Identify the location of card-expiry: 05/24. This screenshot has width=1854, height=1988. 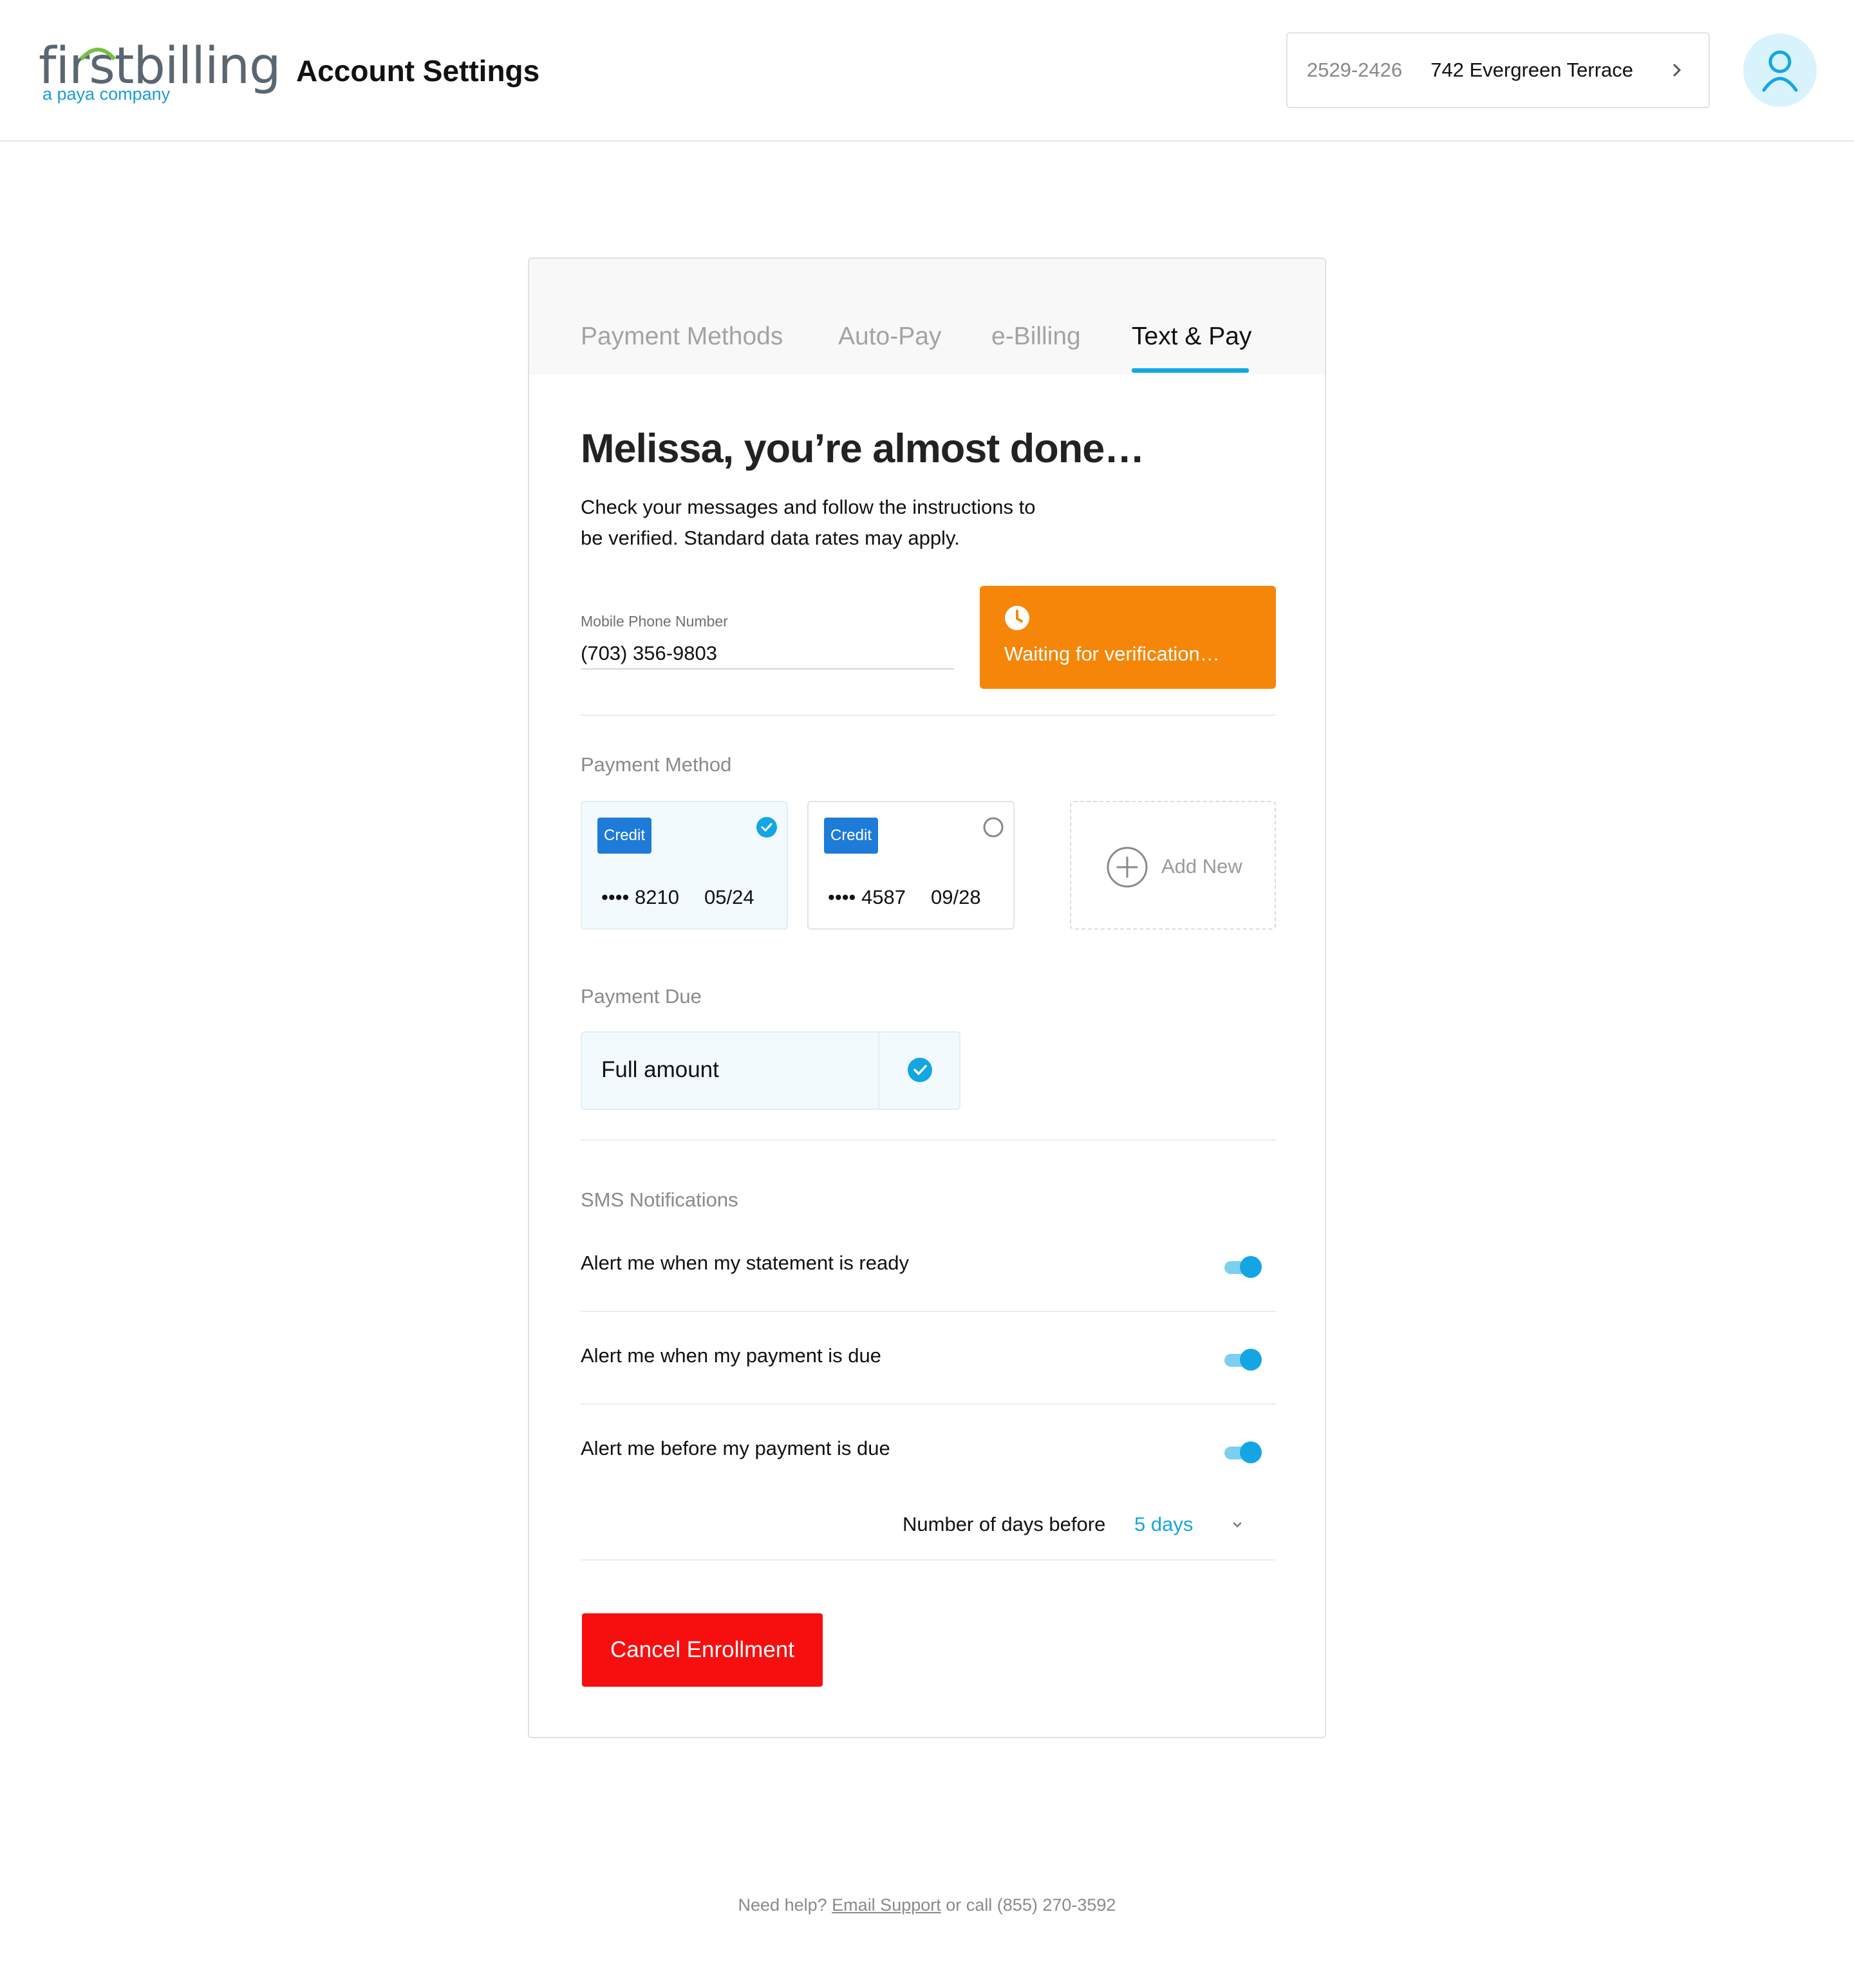
(729, 897).